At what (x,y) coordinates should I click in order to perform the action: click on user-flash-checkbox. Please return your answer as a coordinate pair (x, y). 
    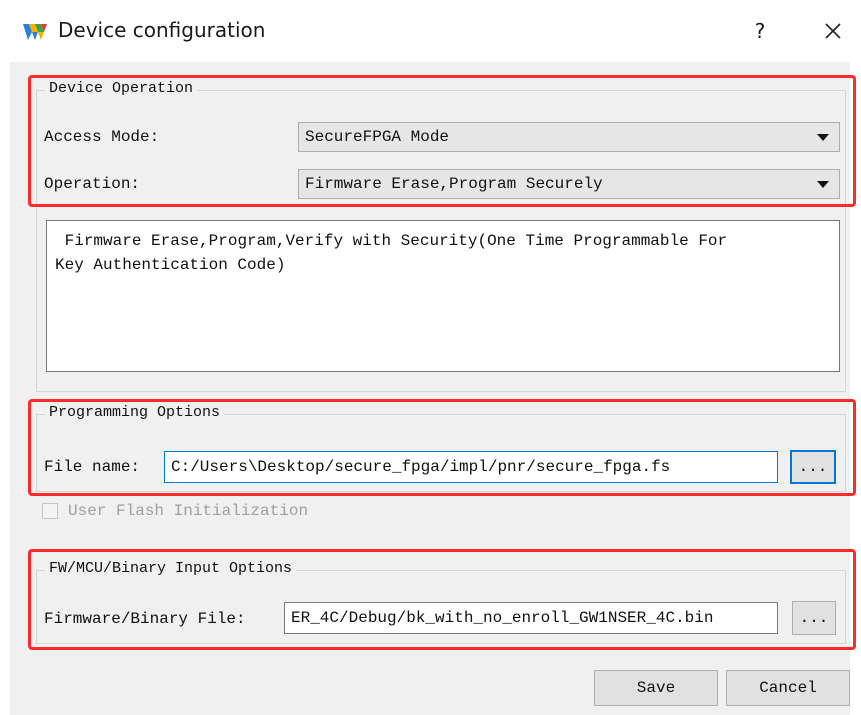
    Looking at the image, I should click on (50, 511).